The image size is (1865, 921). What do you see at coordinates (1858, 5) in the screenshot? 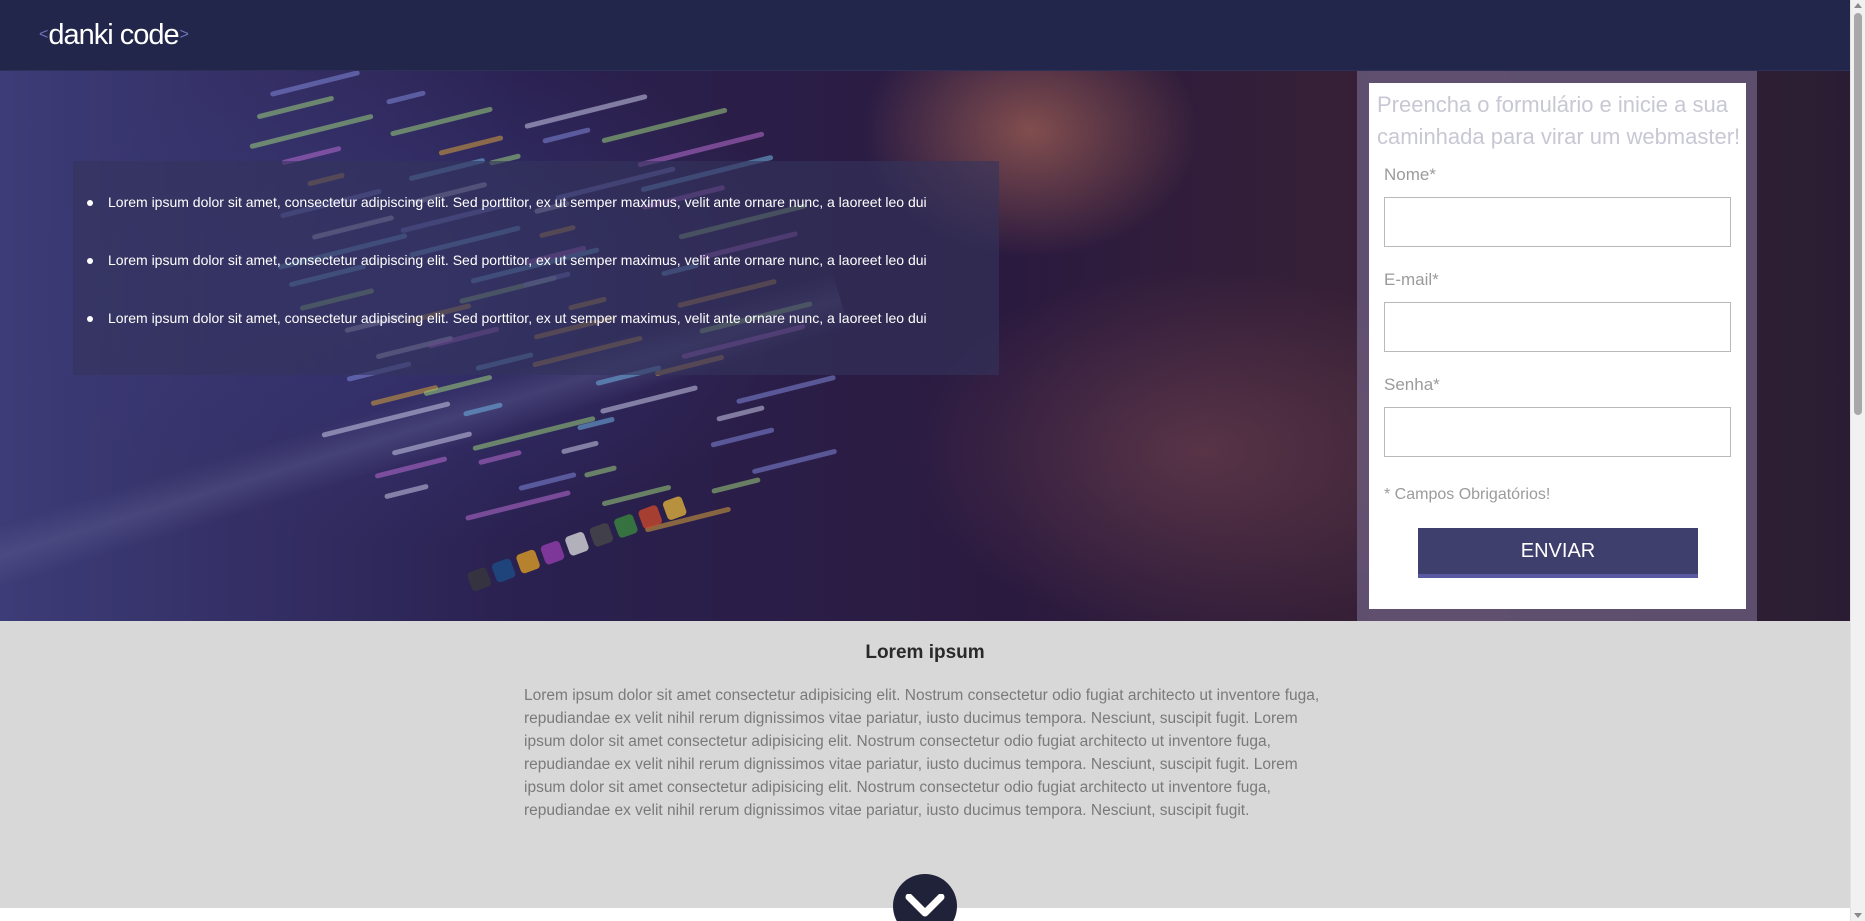
I see `scroll-up-arrow-icon` at bounding box center [1858, 5].